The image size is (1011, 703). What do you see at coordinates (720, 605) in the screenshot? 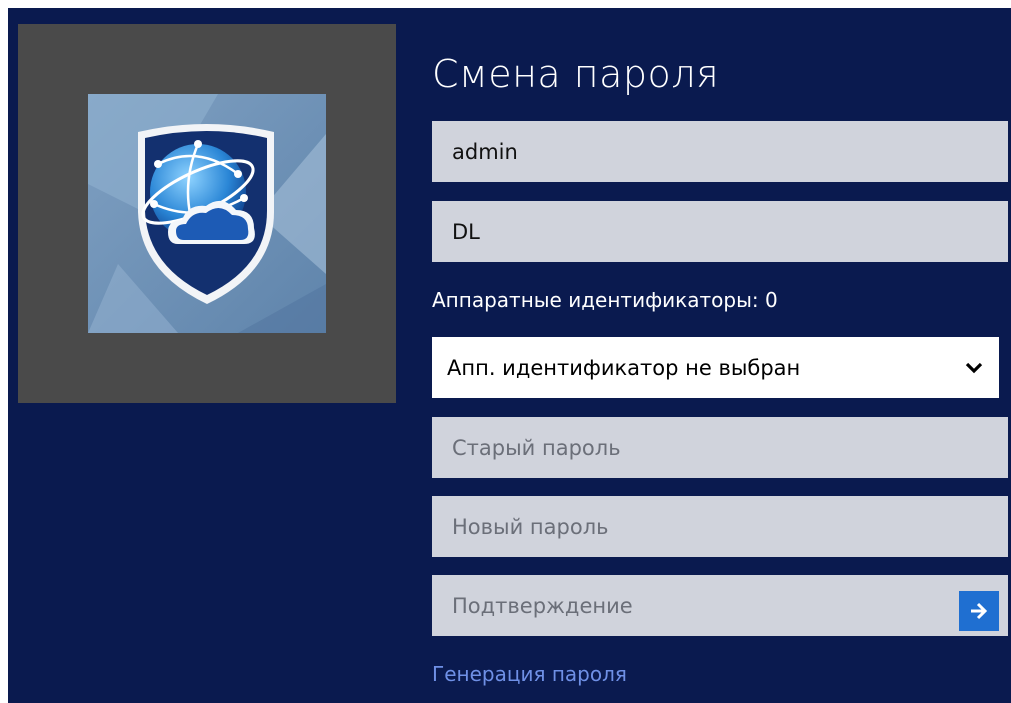
I see `confirm-password-field: Подтверждение` at bounding box center [720, 605].